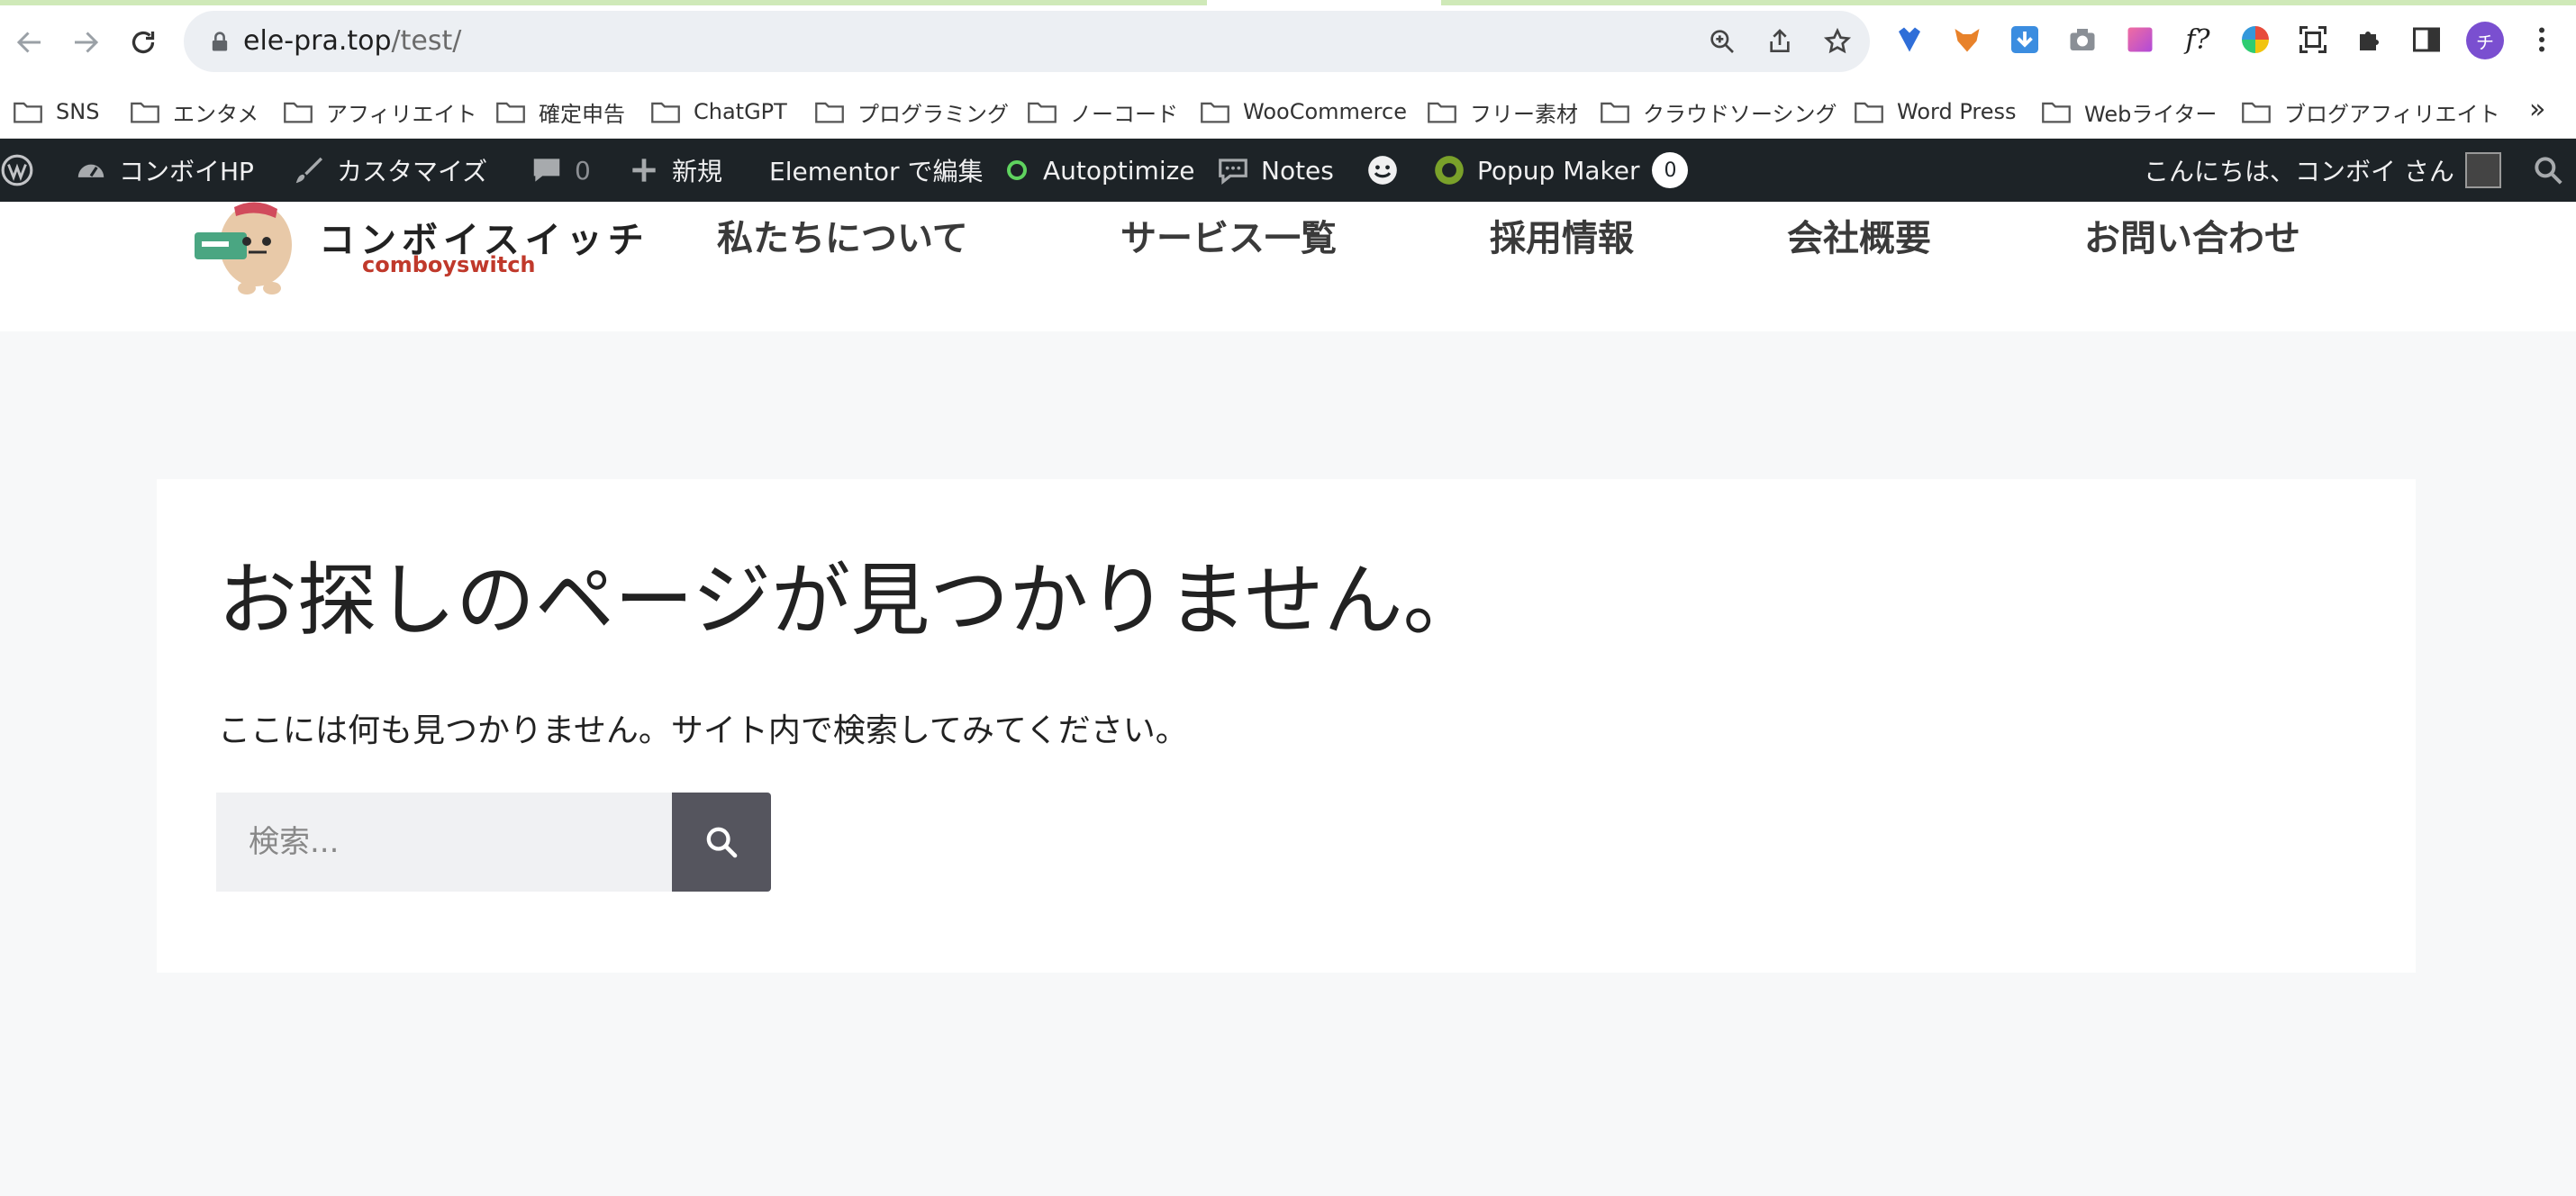  I want to click on site-logo: コンボイスイッチ comboyswitch, so click(418, 248).